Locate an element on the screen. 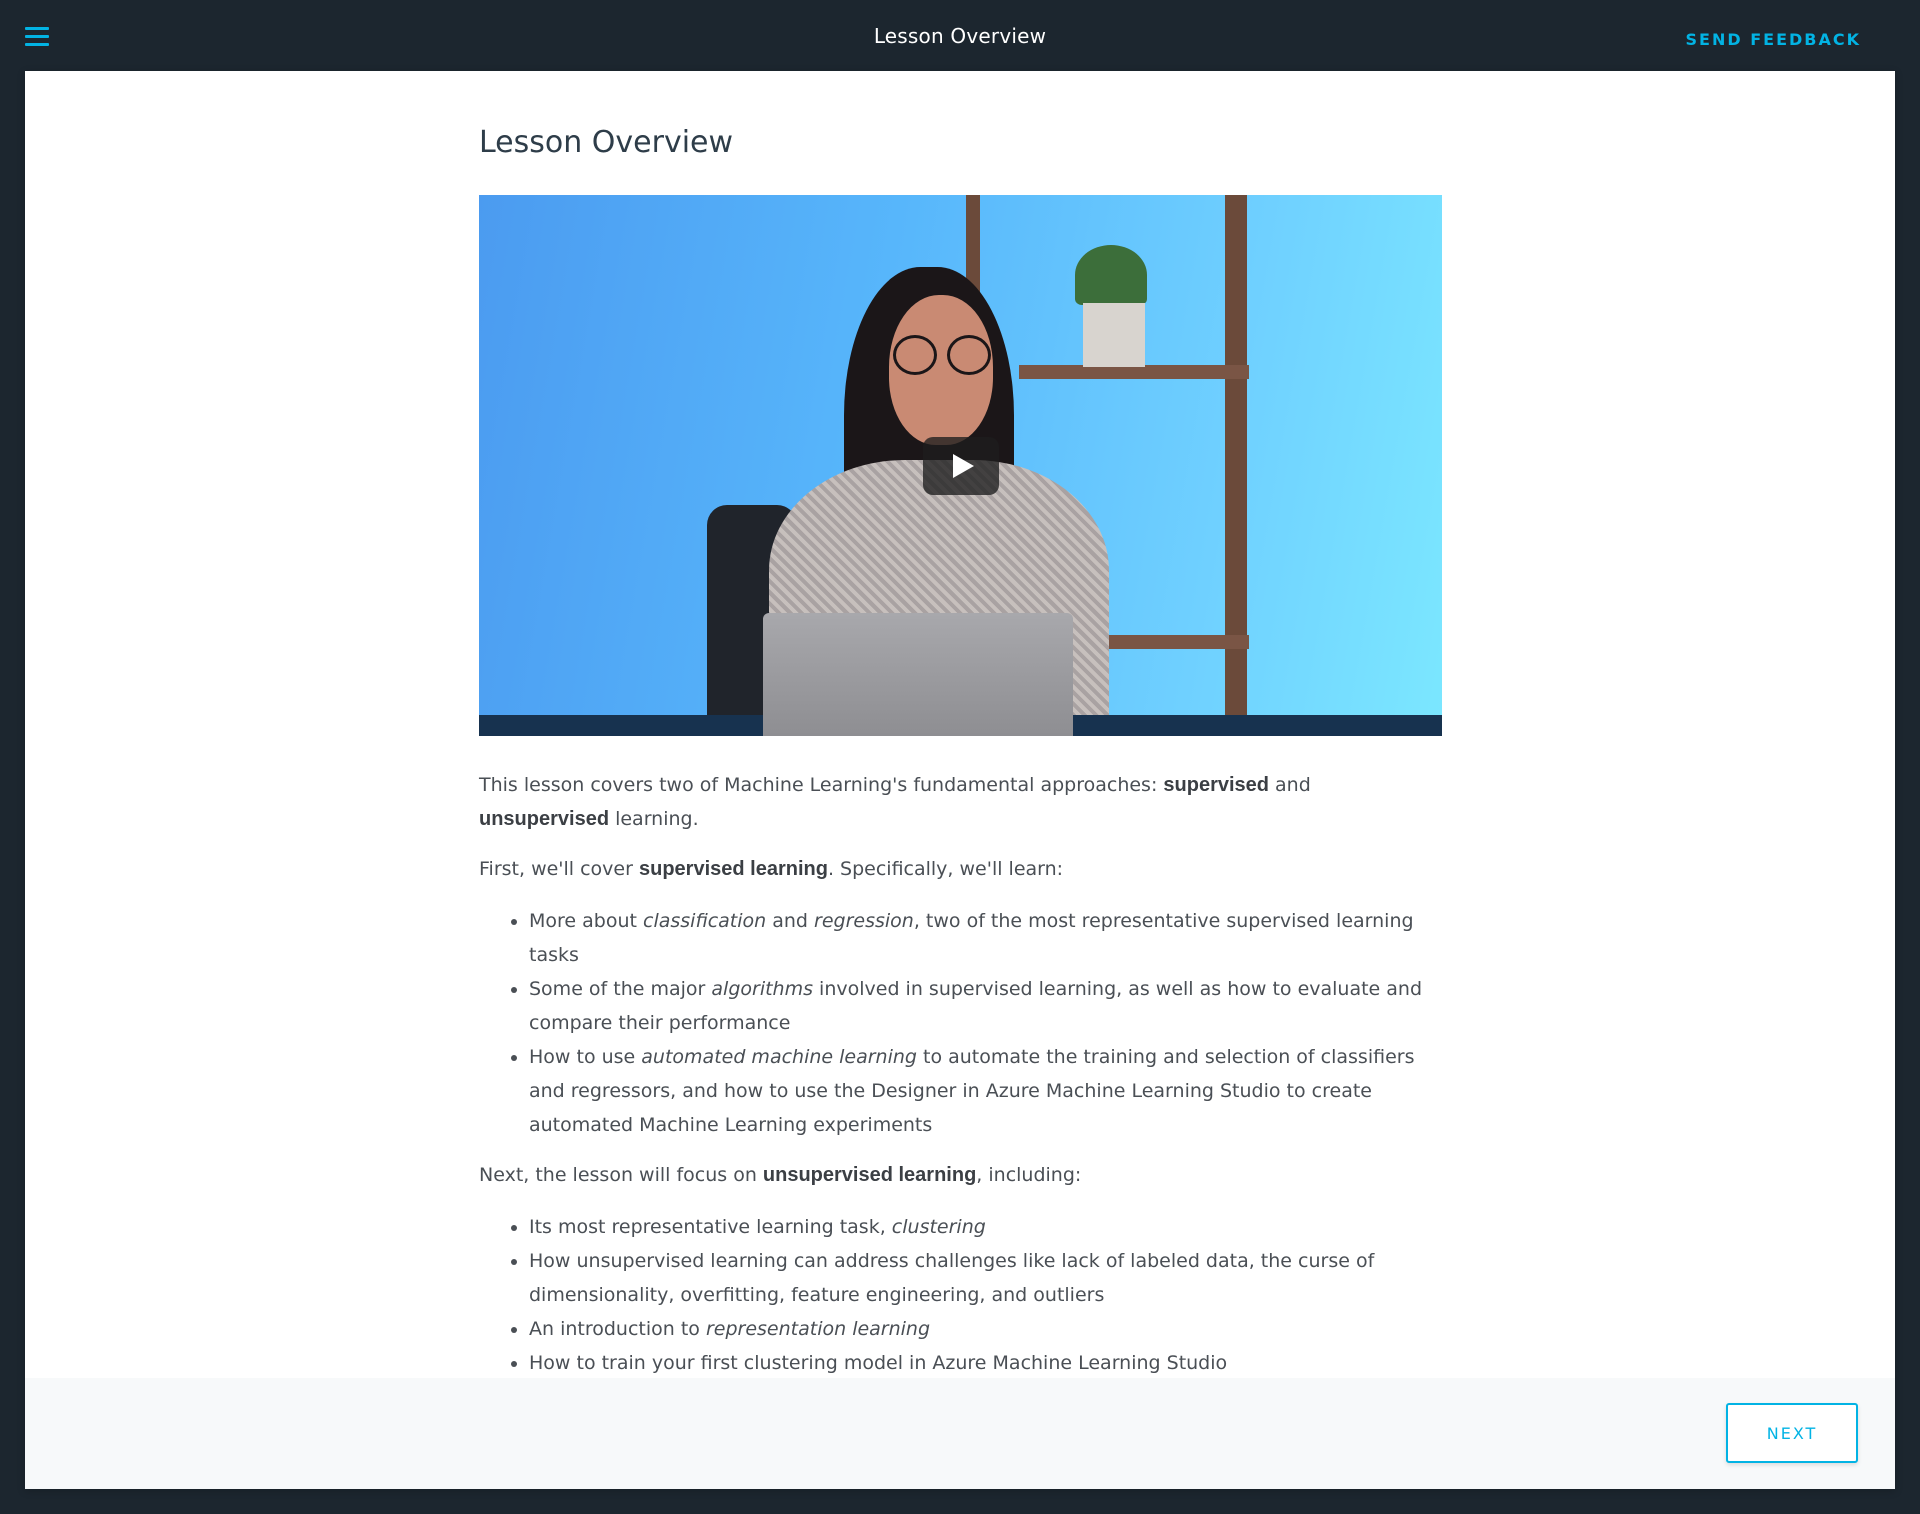 This screenshot has height=1514, width=1920. send-feedback-button: SEND FEEDBACK is located at coordinates (1773, 39).